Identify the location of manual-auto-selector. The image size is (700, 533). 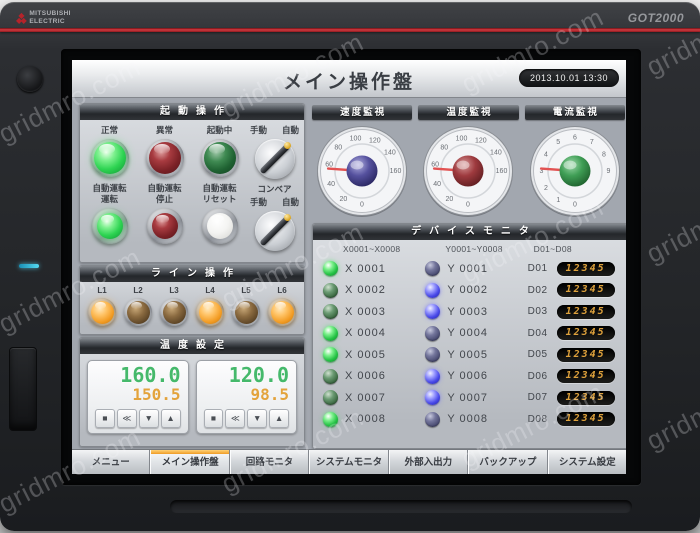
(274, 159).